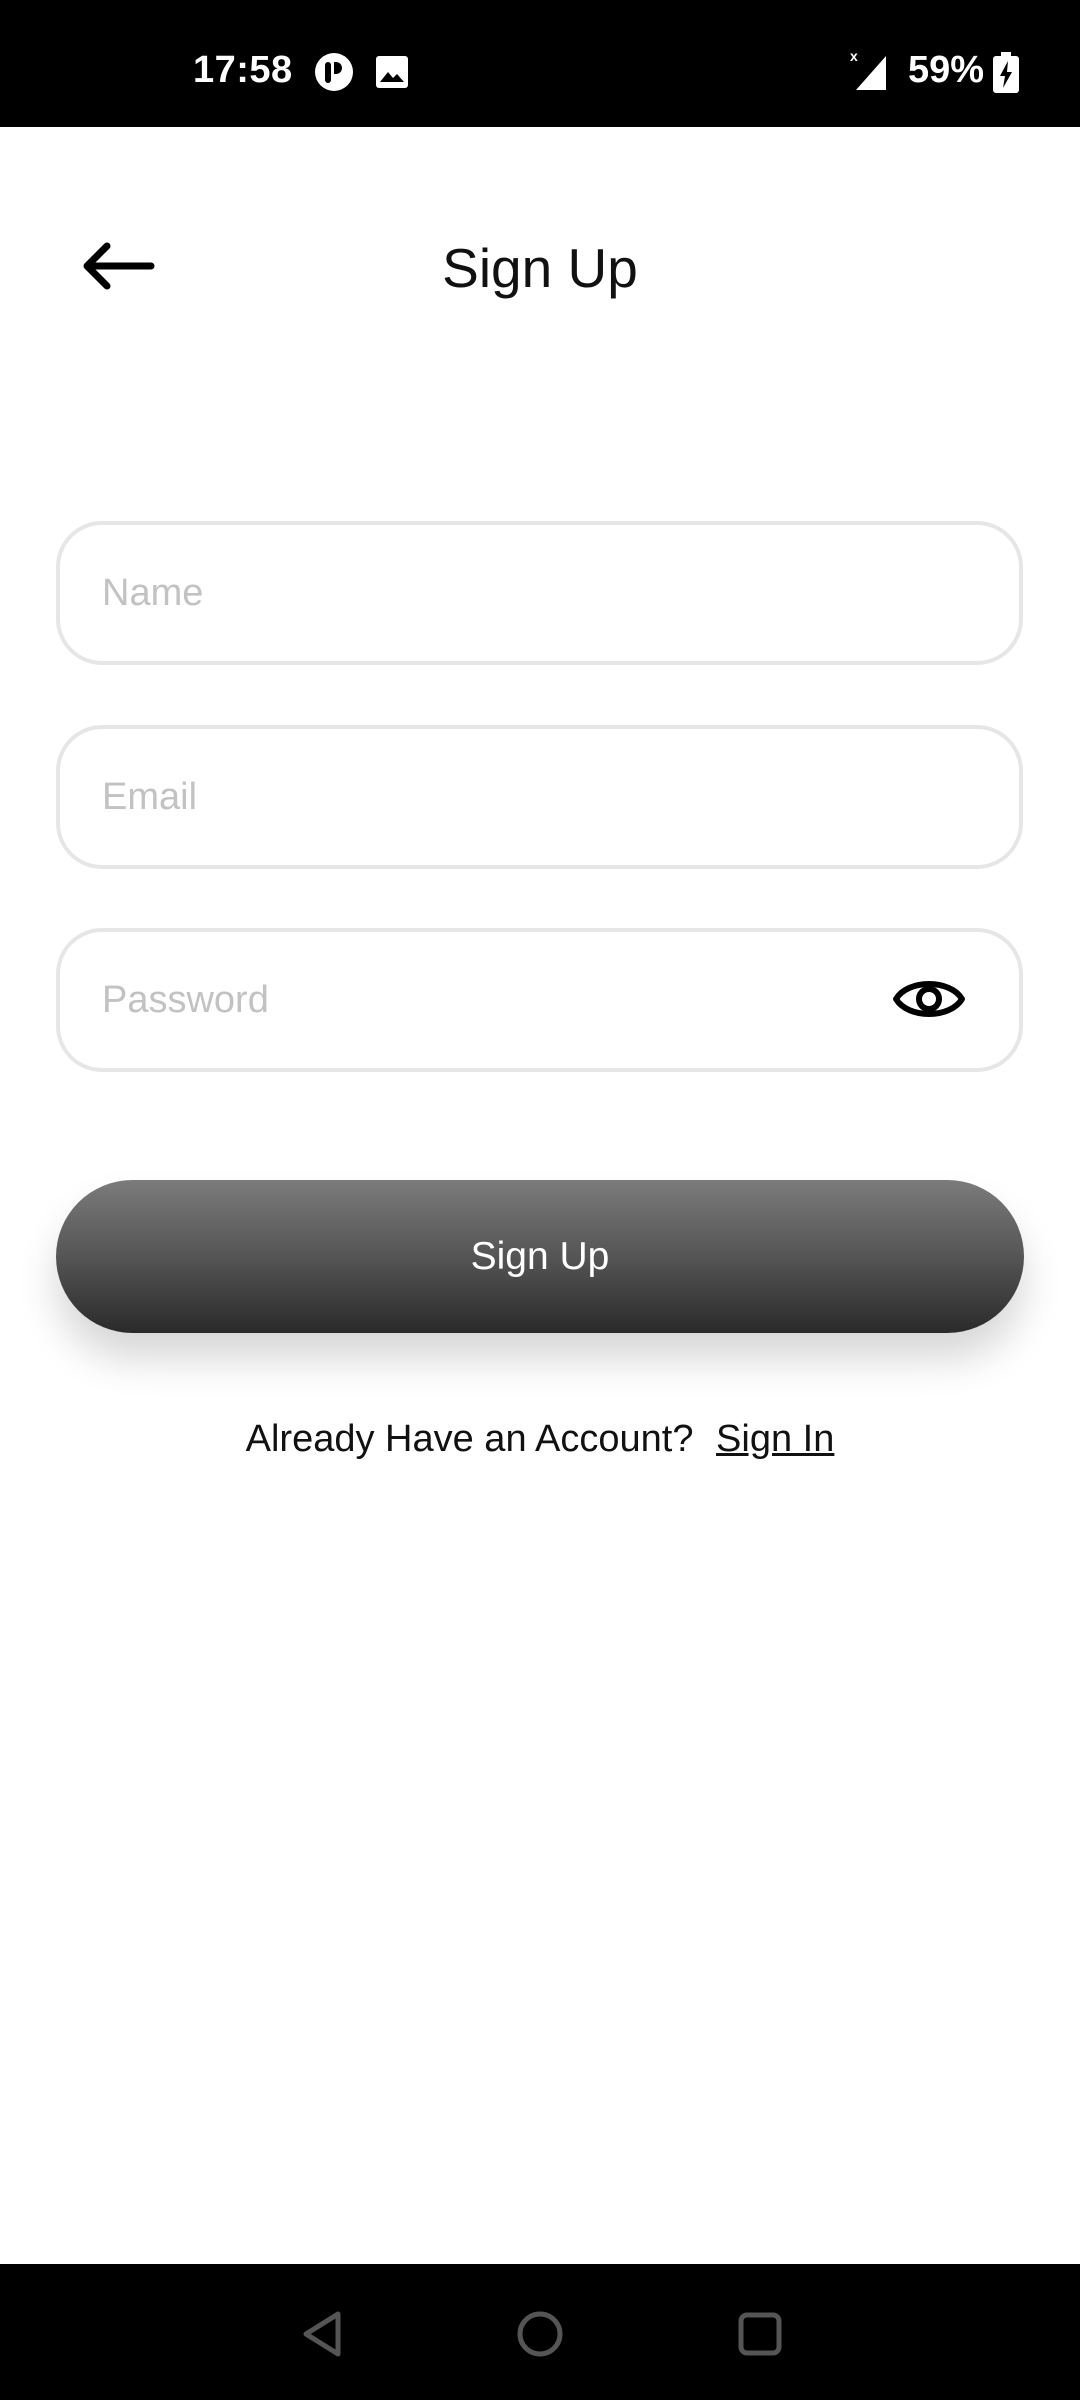  I want to click on battery-percent: 59%, so click(946, 70).